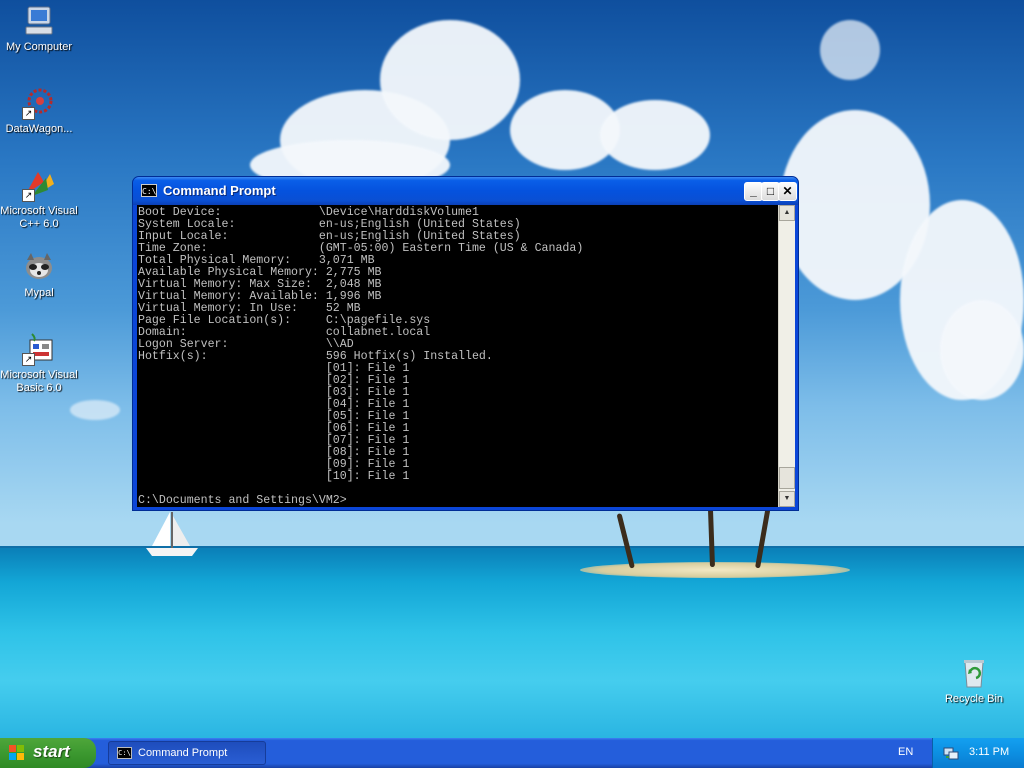  What do you see at coordinates (124, 753) in the screenshot?
I see `cmd-taskbar-icon: C:\` at bounding box center [124, 753].